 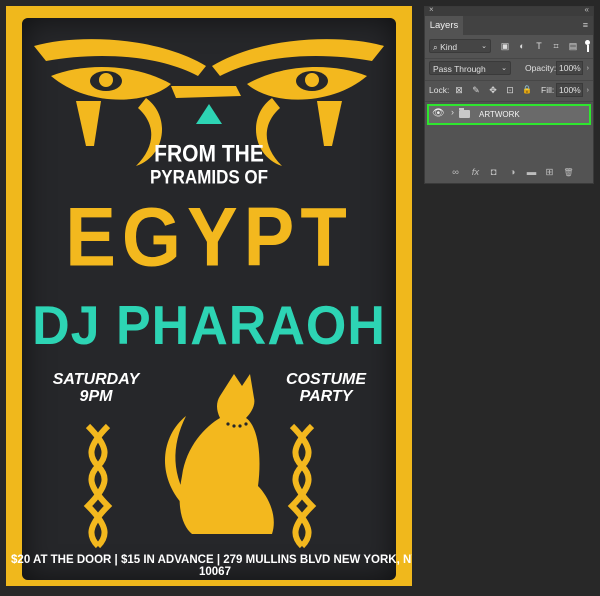 What do you see at coordinates (438, 114) in the screenshot?
I see `visibility-eye-icon: 👁` at bounding box center [438, 114].